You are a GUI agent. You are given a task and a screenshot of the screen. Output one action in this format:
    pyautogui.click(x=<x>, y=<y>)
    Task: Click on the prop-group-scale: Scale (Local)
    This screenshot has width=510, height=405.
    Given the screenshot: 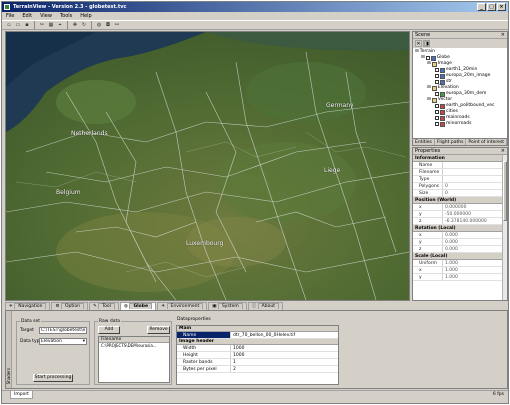 What is the action you would take?
    pyautogui.click(x=458, y=256)
    